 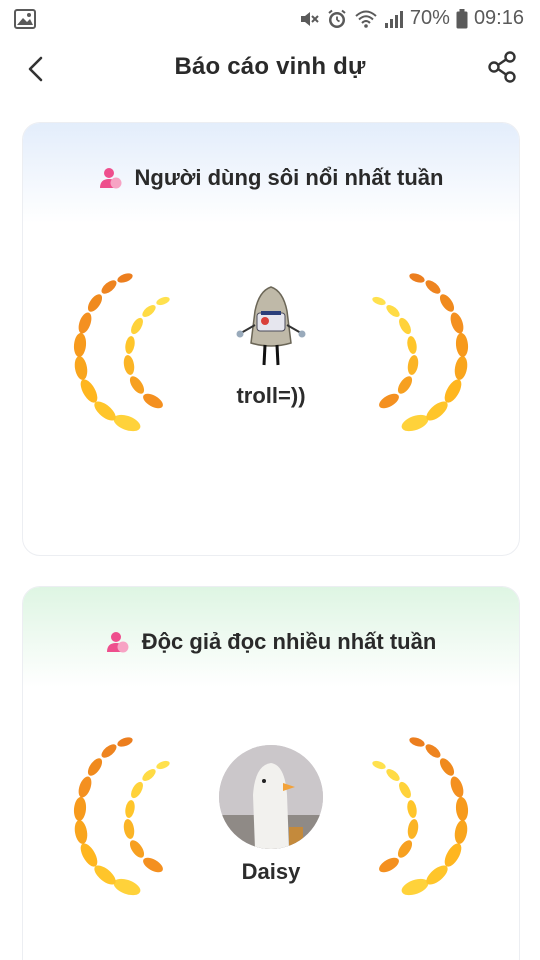 I want to click on winner: Daisy, so click(x=271, y=815).